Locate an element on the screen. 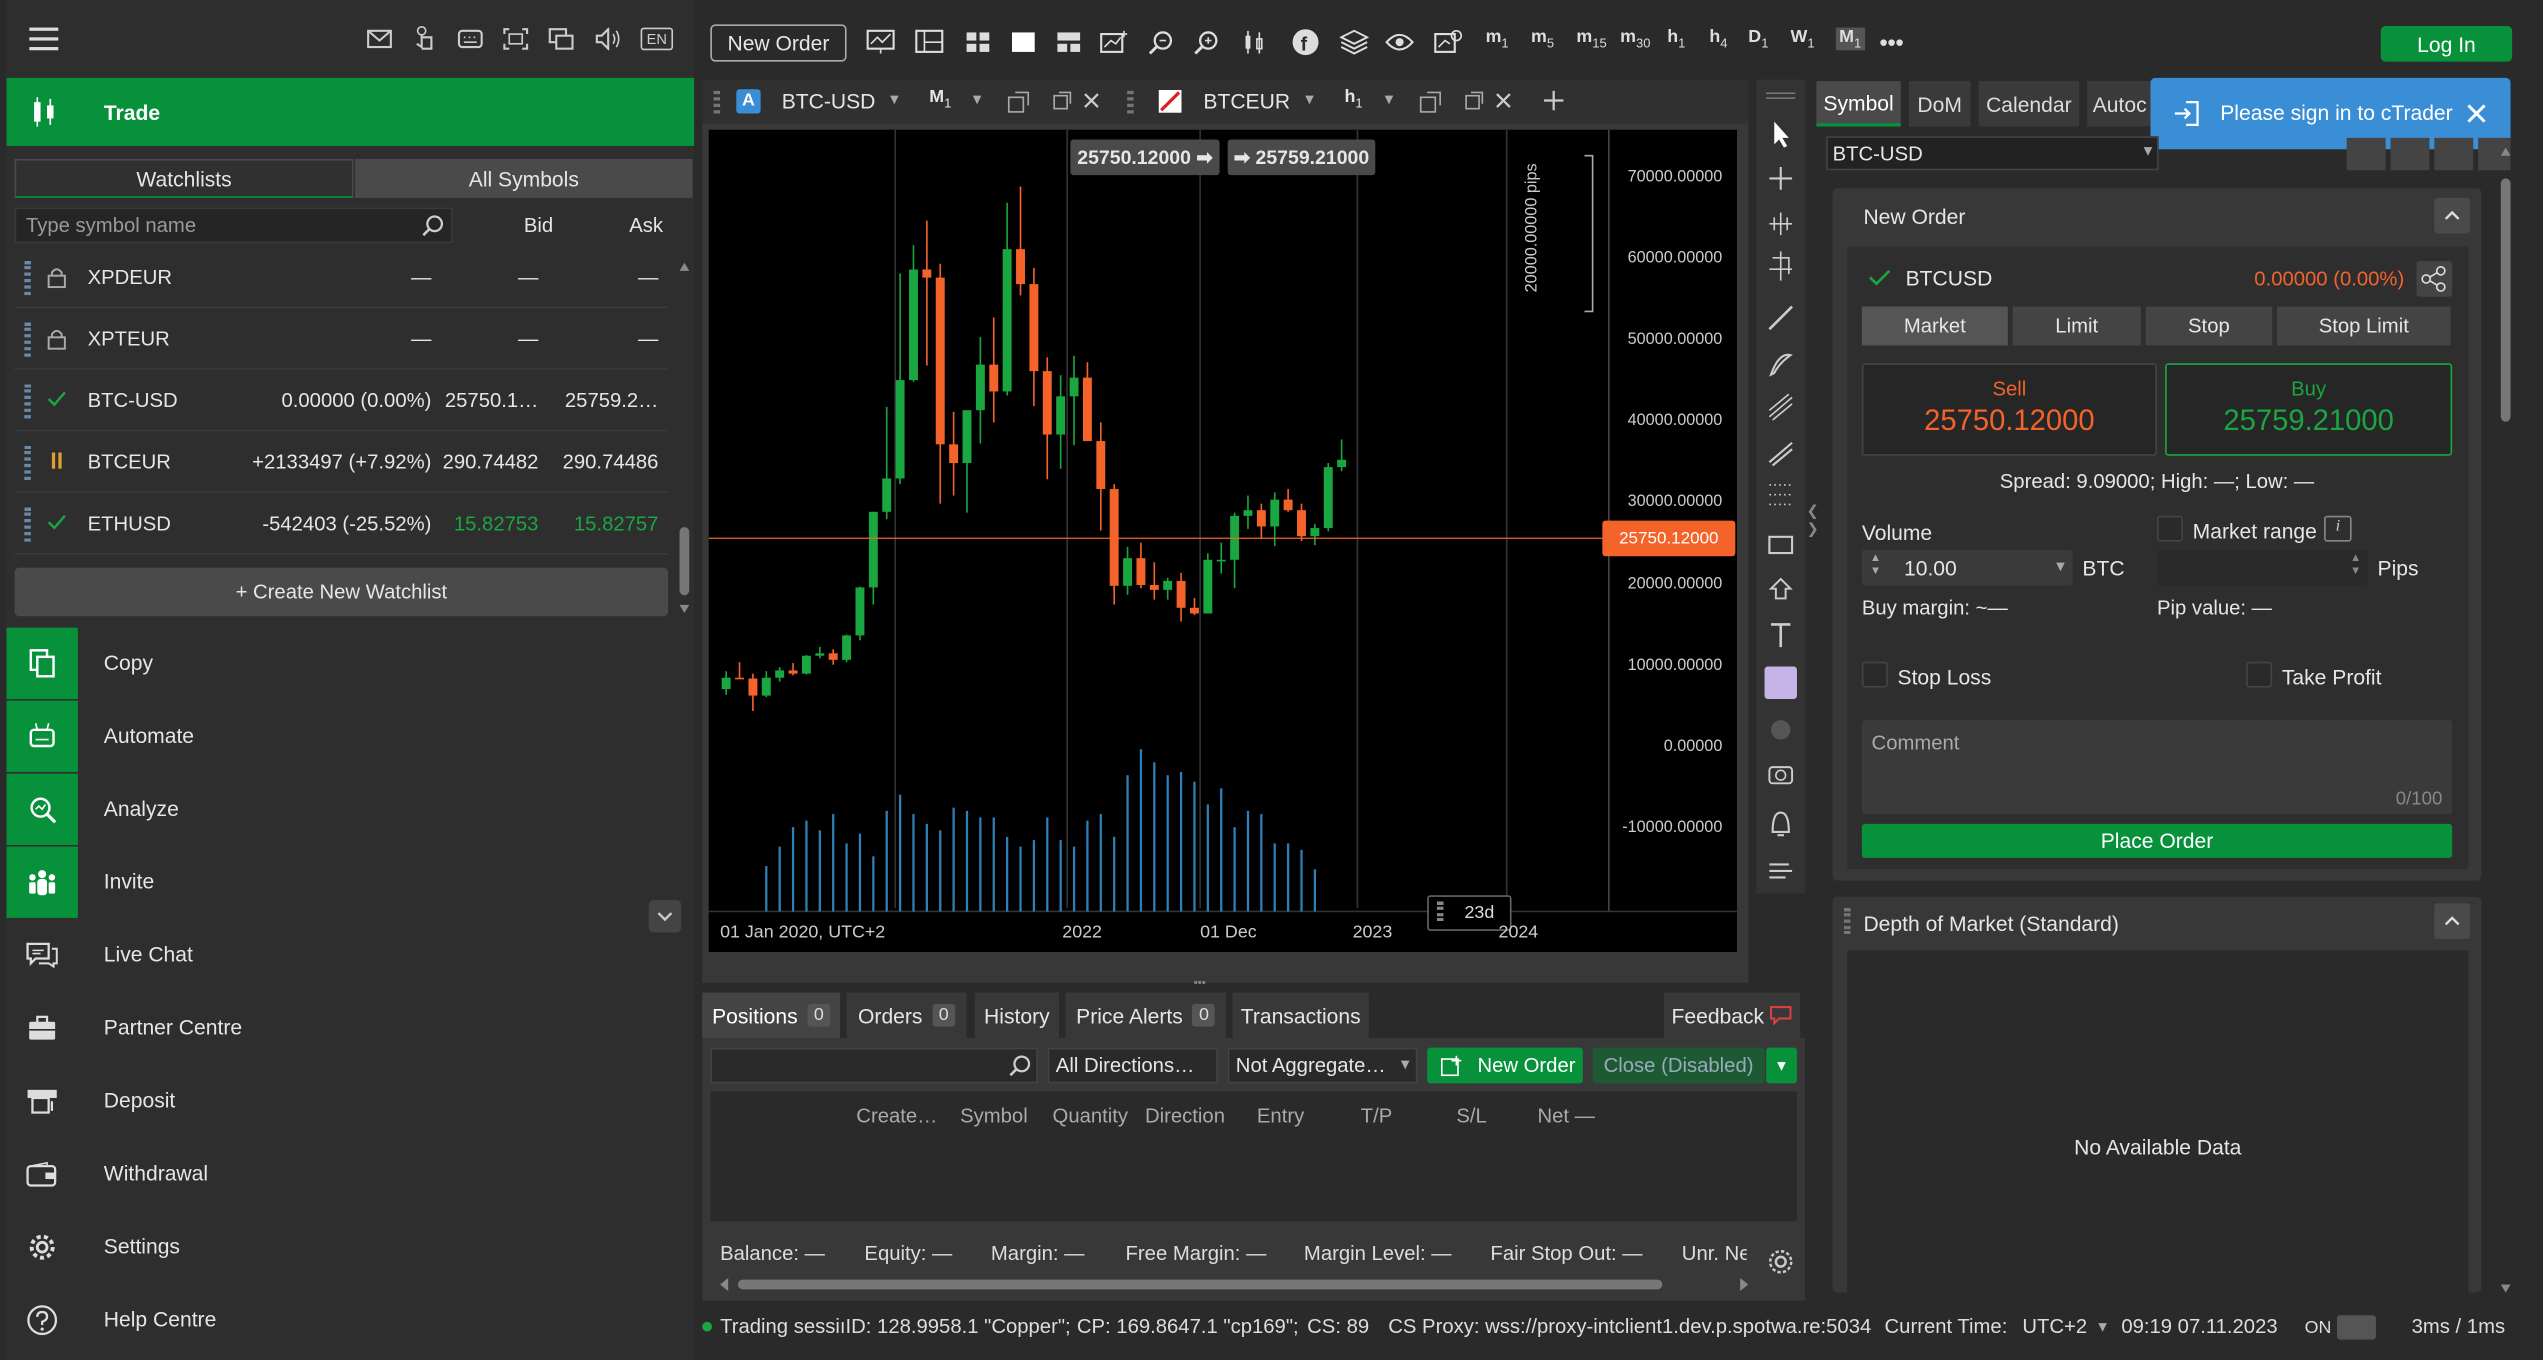  timeframe-m30: m30 is located at coordinates (1635, 39).